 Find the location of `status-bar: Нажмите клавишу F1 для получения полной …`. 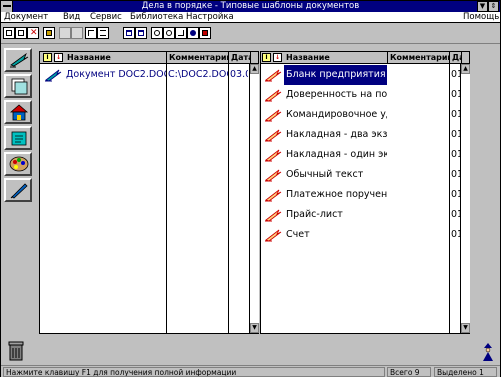

status-bar: Нажмите клавишу F1 для получения полной … is located at coordinates (250, 371).